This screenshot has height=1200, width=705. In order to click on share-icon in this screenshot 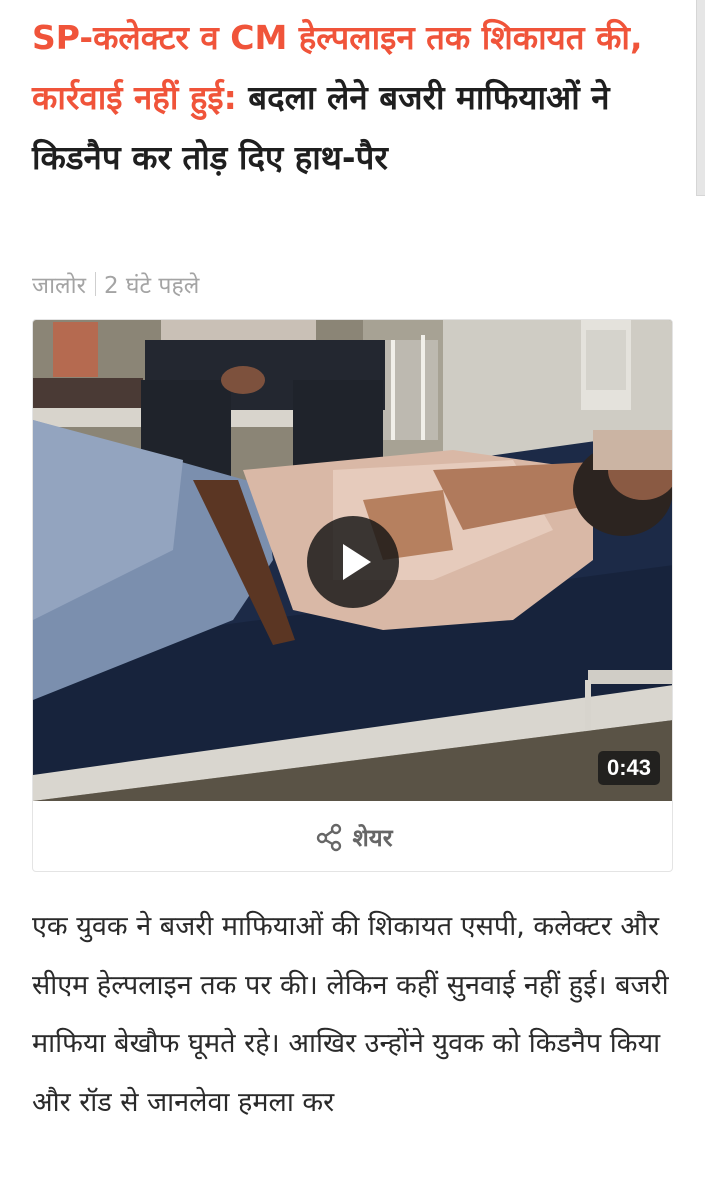, I will do `click(329, 837)`.